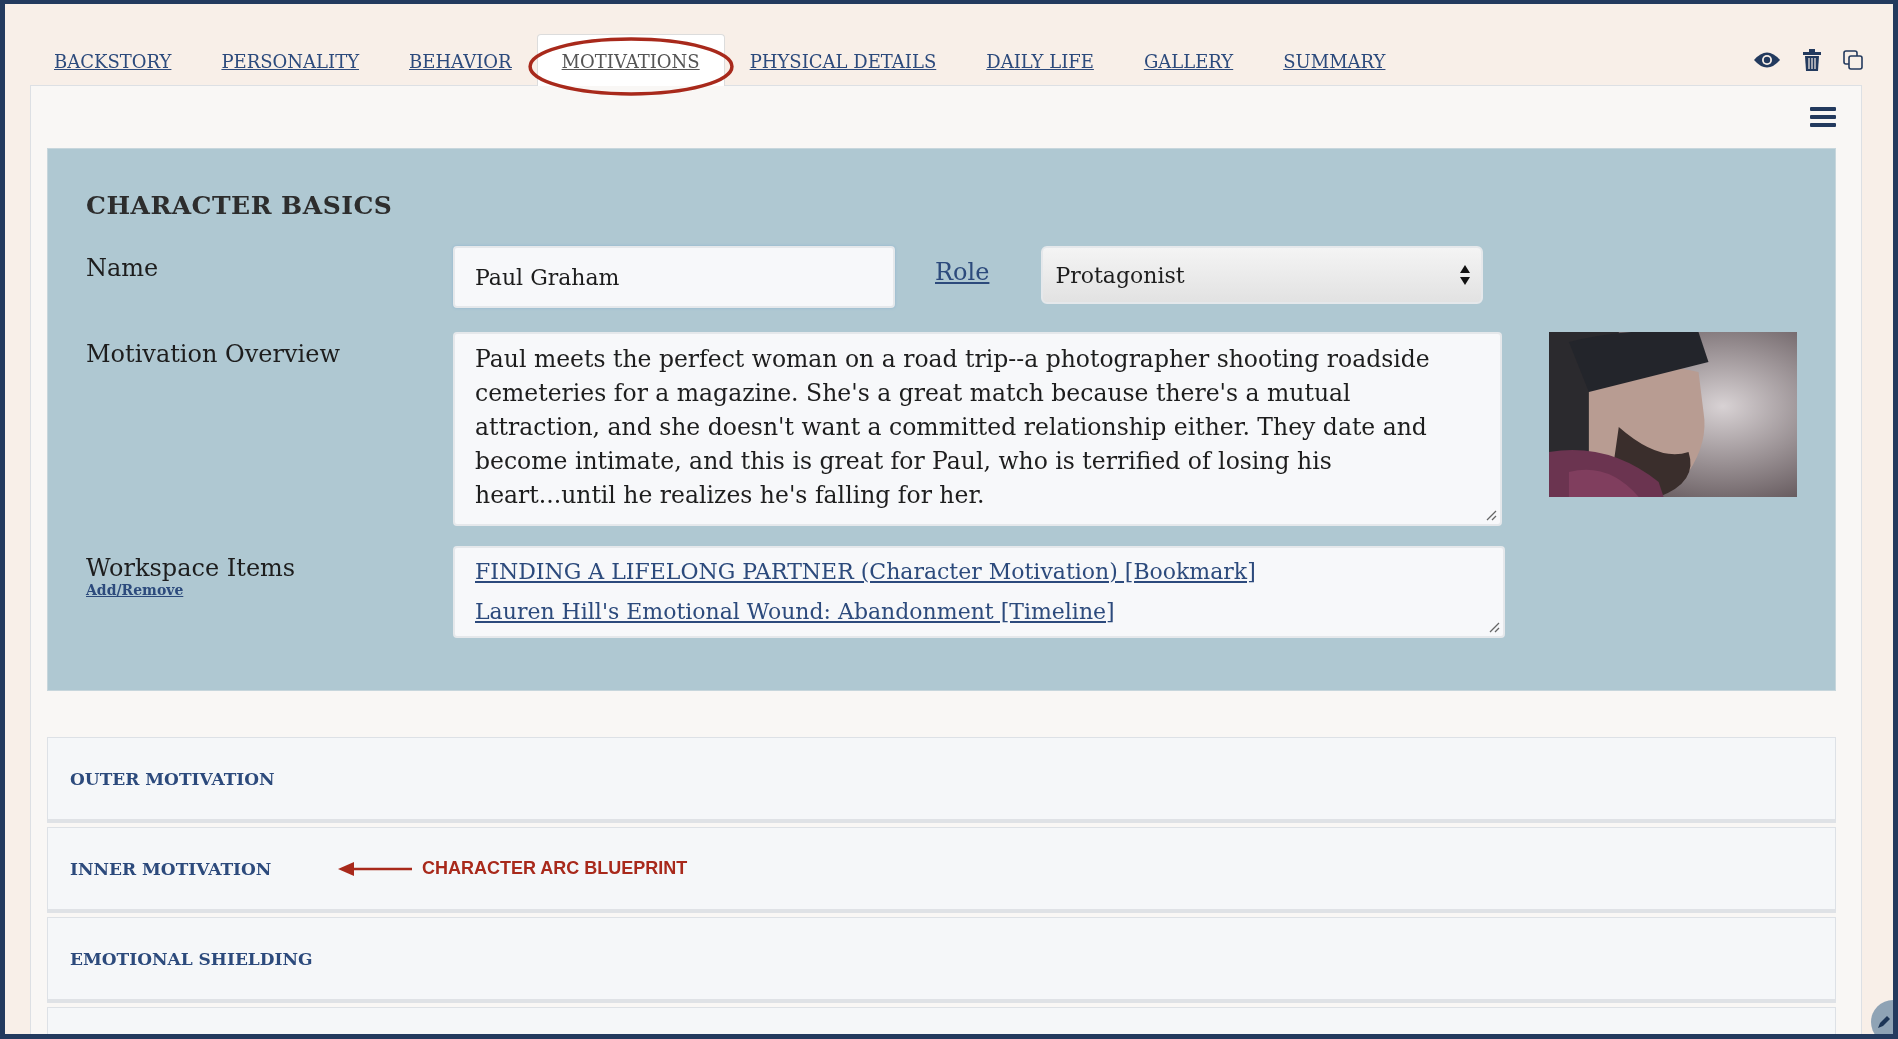 Image resolution: width=1898 pixels, height=1039 pixels. What do you see at coordinates (123, 267) in the screenshot?
I see `field-label: Name` at bounding box center [123, 267].